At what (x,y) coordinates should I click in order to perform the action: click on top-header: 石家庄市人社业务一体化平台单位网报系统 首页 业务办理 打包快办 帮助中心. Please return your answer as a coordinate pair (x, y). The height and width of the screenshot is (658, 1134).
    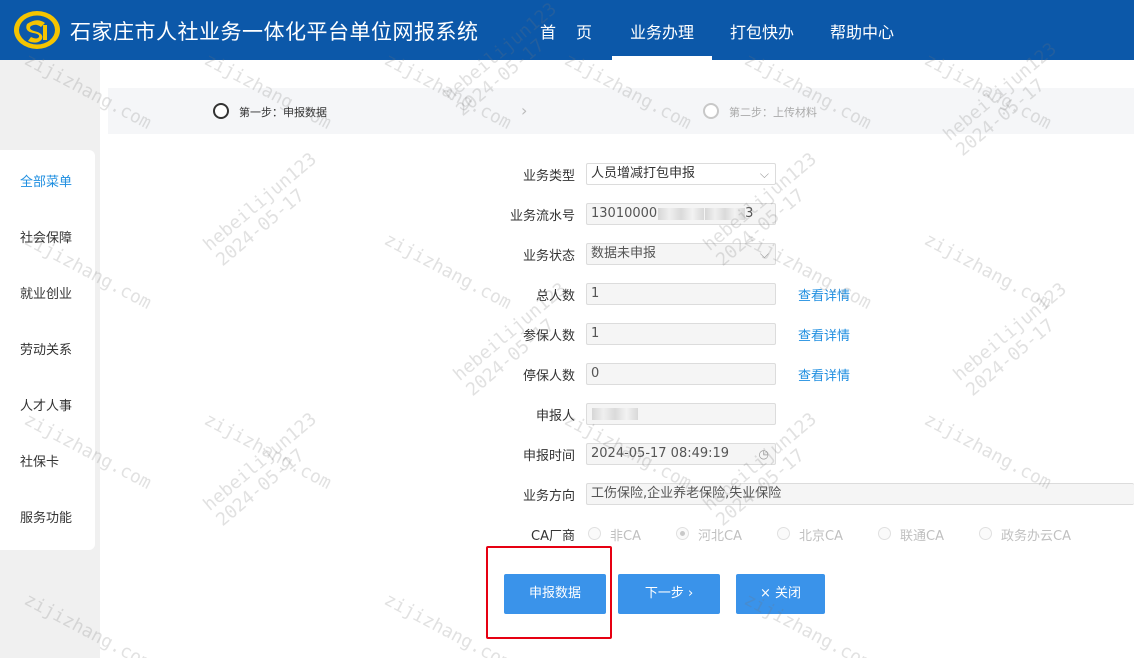
    Looking at the image, I should click on (567, 30).